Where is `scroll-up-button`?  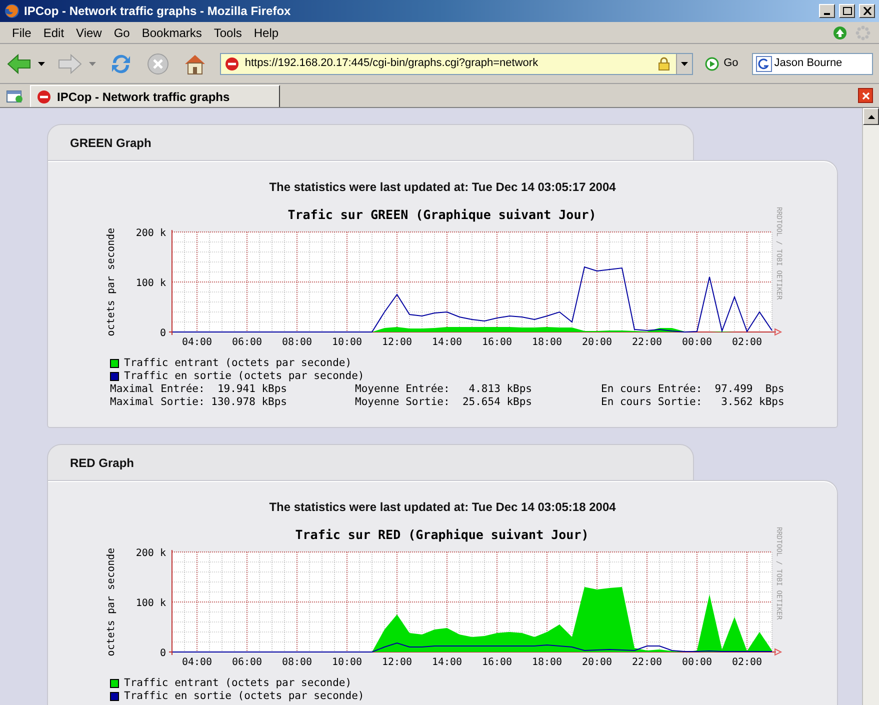
scroll-up-button is located at coordinates (871, 116).